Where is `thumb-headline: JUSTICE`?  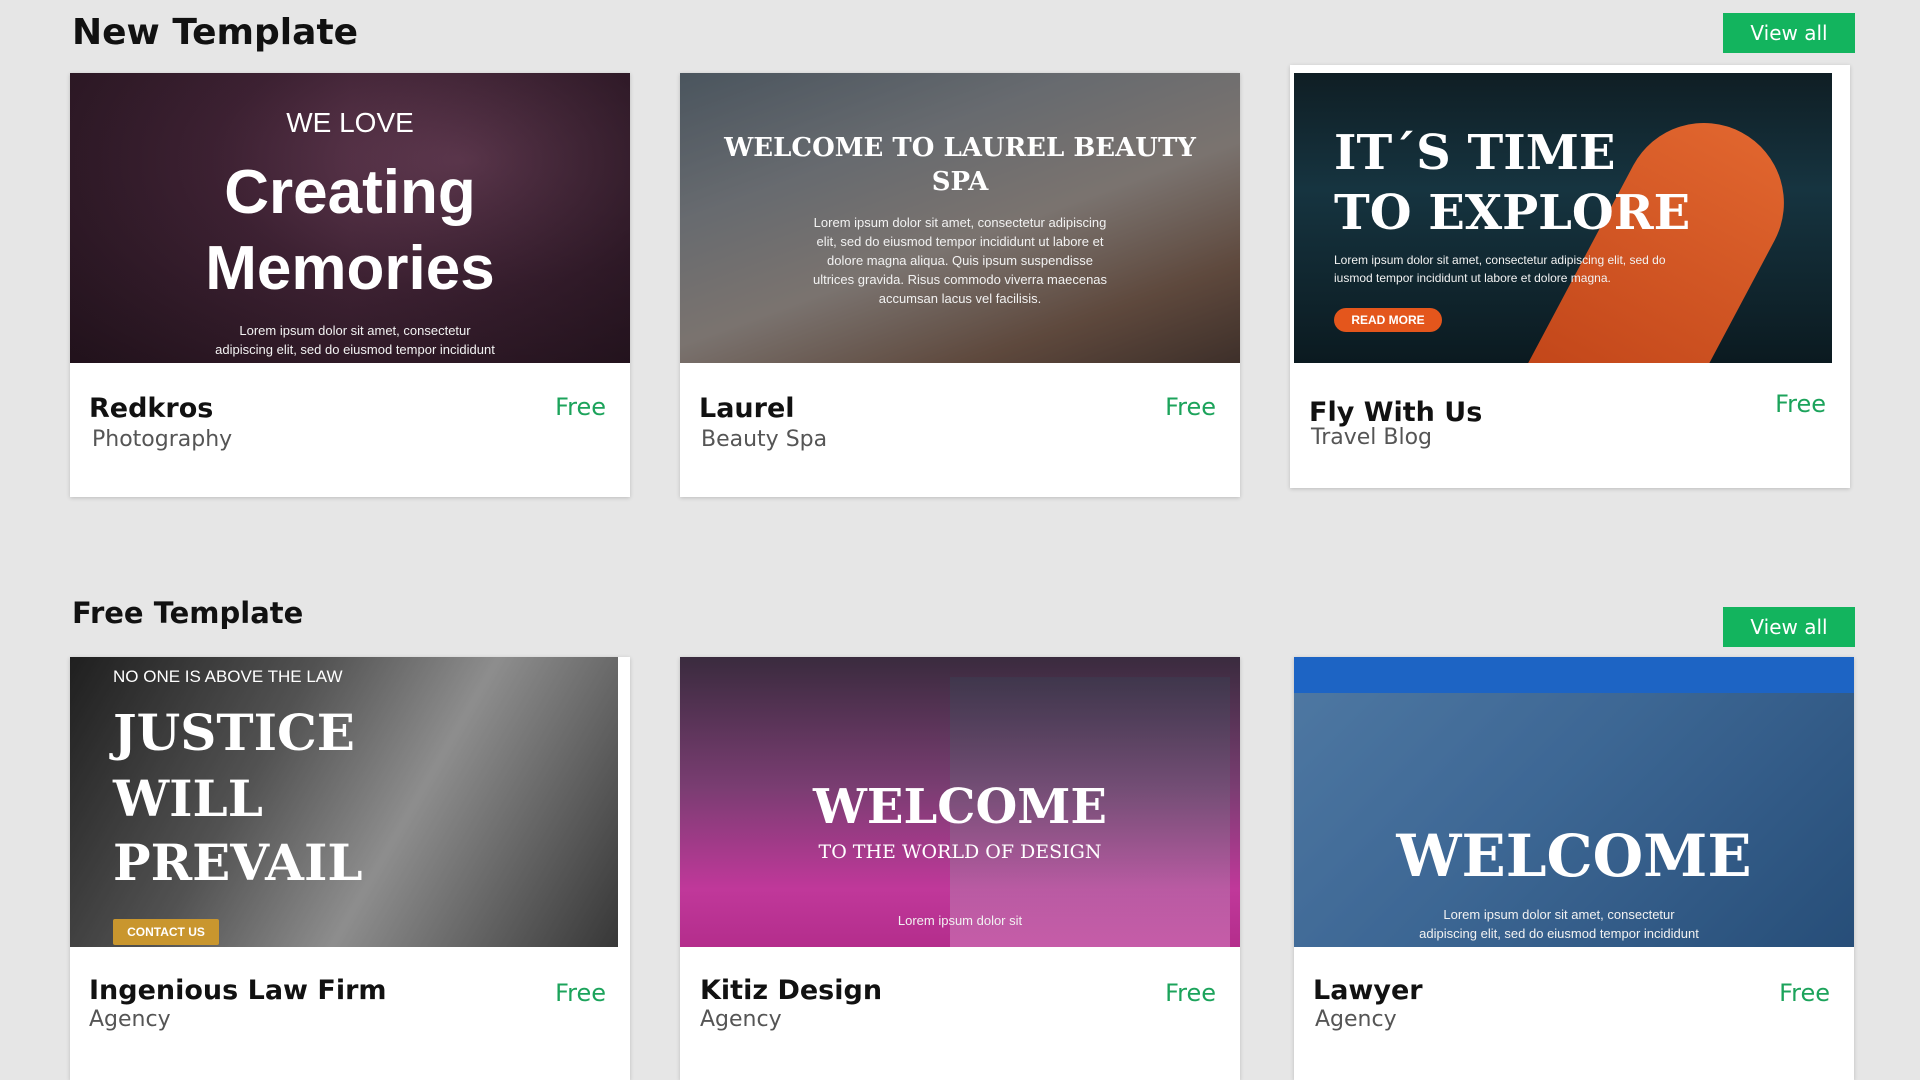
thumb-headline: JUSTICE is located at coordinates (234, 732).